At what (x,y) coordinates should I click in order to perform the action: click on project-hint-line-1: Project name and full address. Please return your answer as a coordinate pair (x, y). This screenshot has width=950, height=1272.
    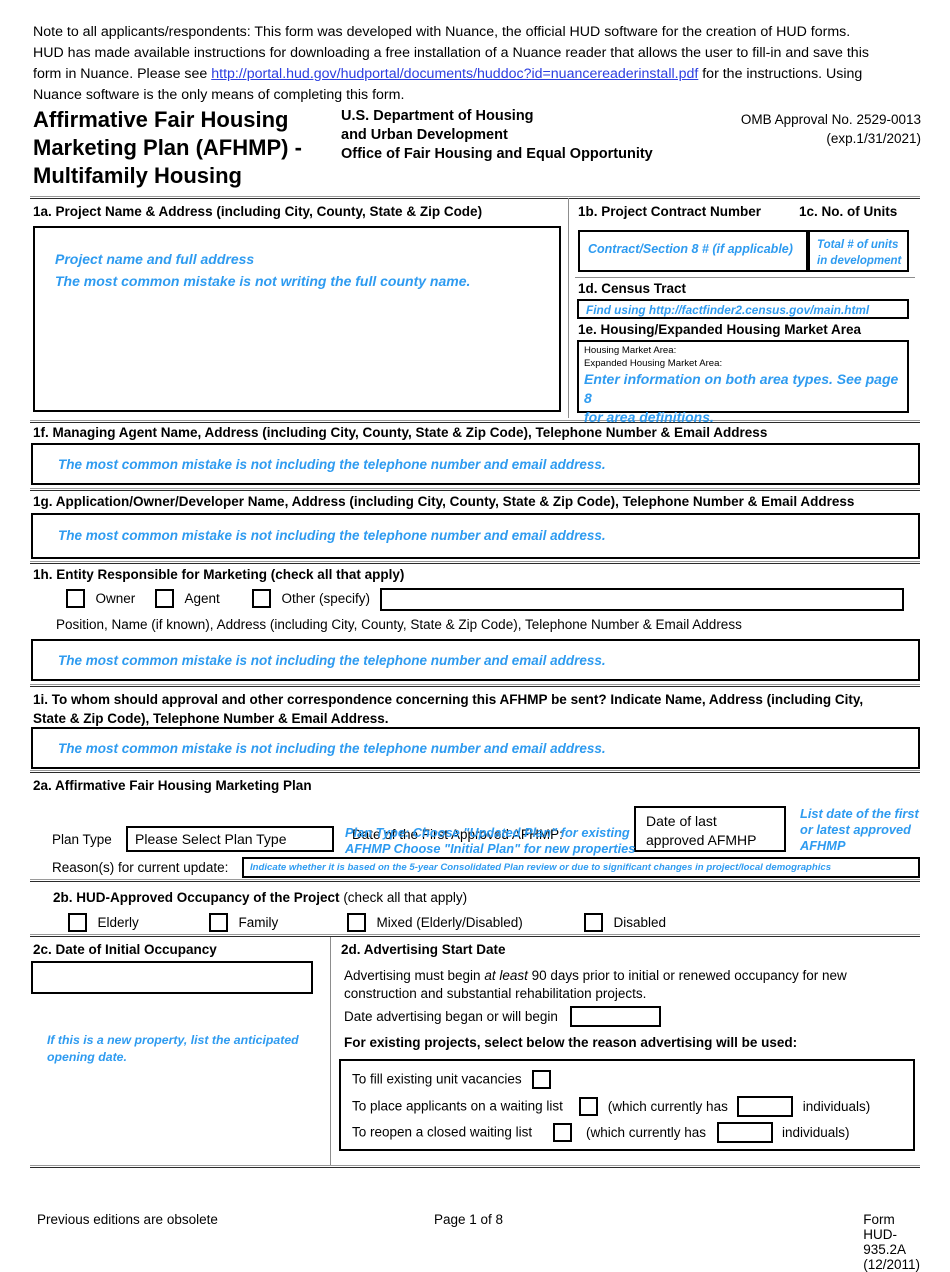
    Looking at the image, I should click on (155, 259).